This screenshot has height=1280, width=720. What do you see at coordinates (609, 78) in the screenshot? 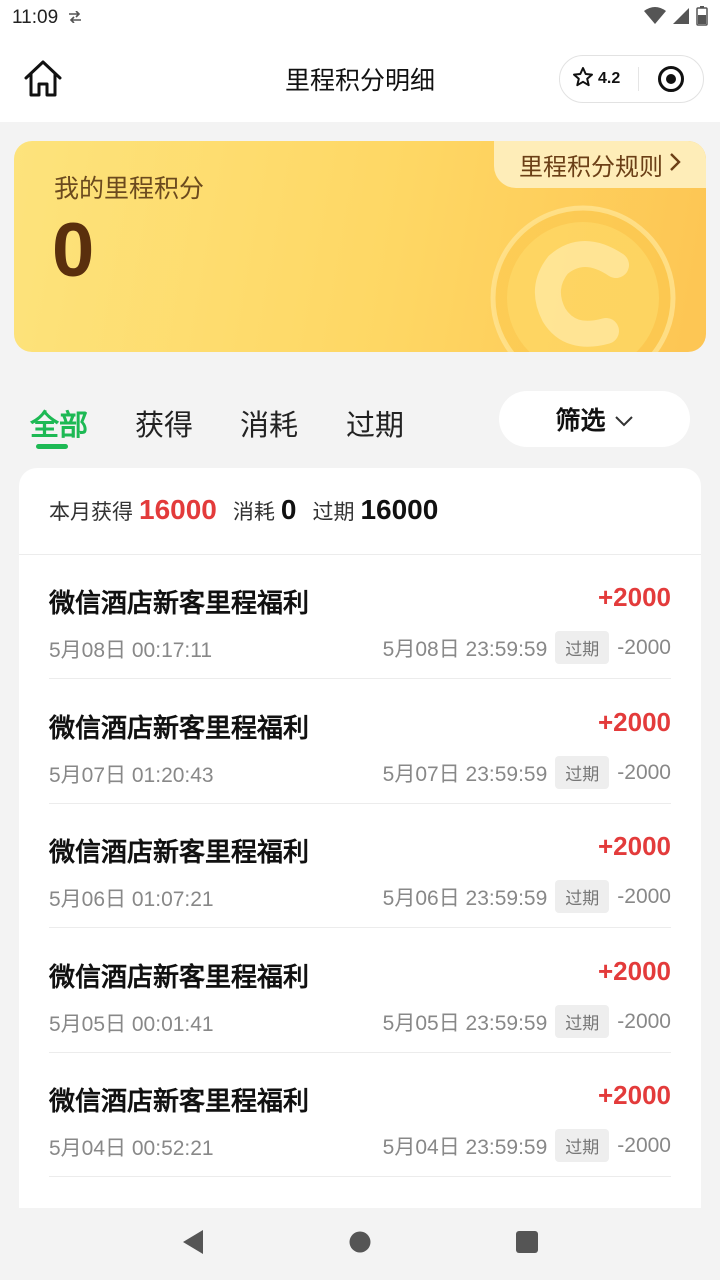
I see `rating-value: 4.2` at bounding box center [609, 78].